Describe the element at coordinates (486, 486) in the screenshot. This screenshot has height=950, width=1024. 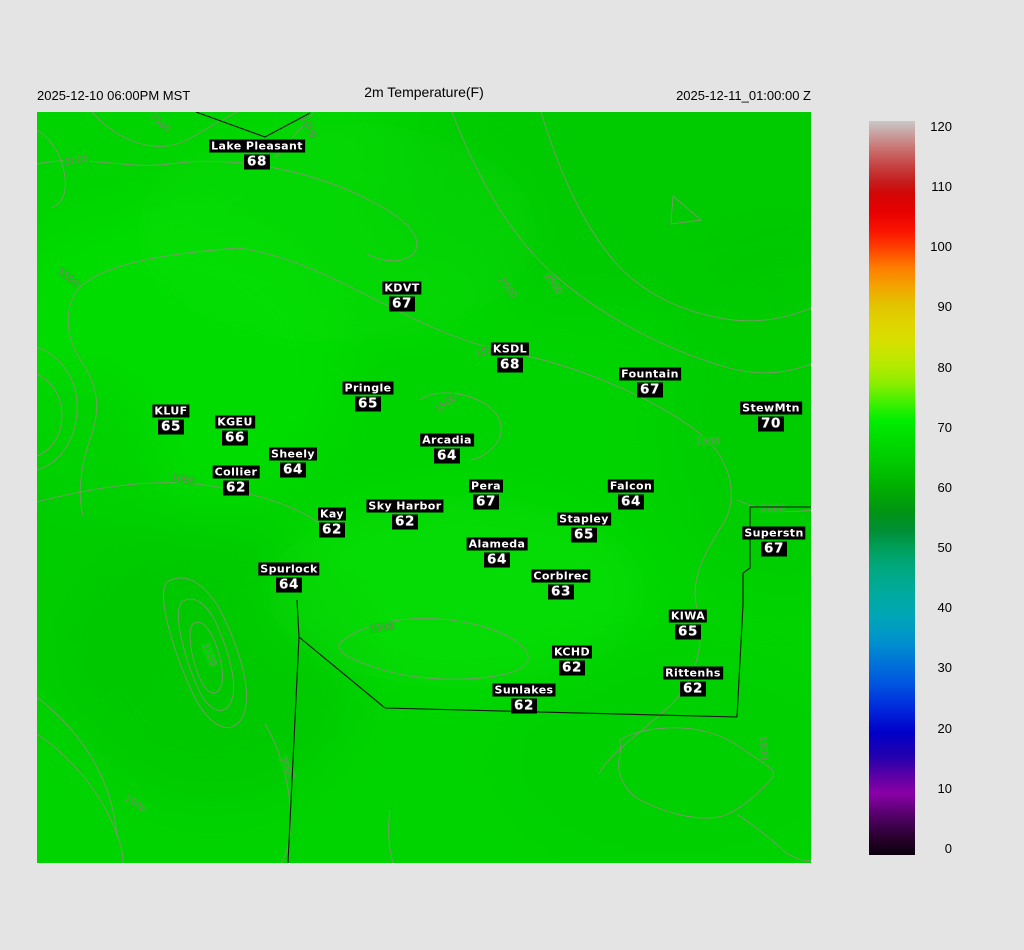
I see `station-name-label: Pera` at that location.